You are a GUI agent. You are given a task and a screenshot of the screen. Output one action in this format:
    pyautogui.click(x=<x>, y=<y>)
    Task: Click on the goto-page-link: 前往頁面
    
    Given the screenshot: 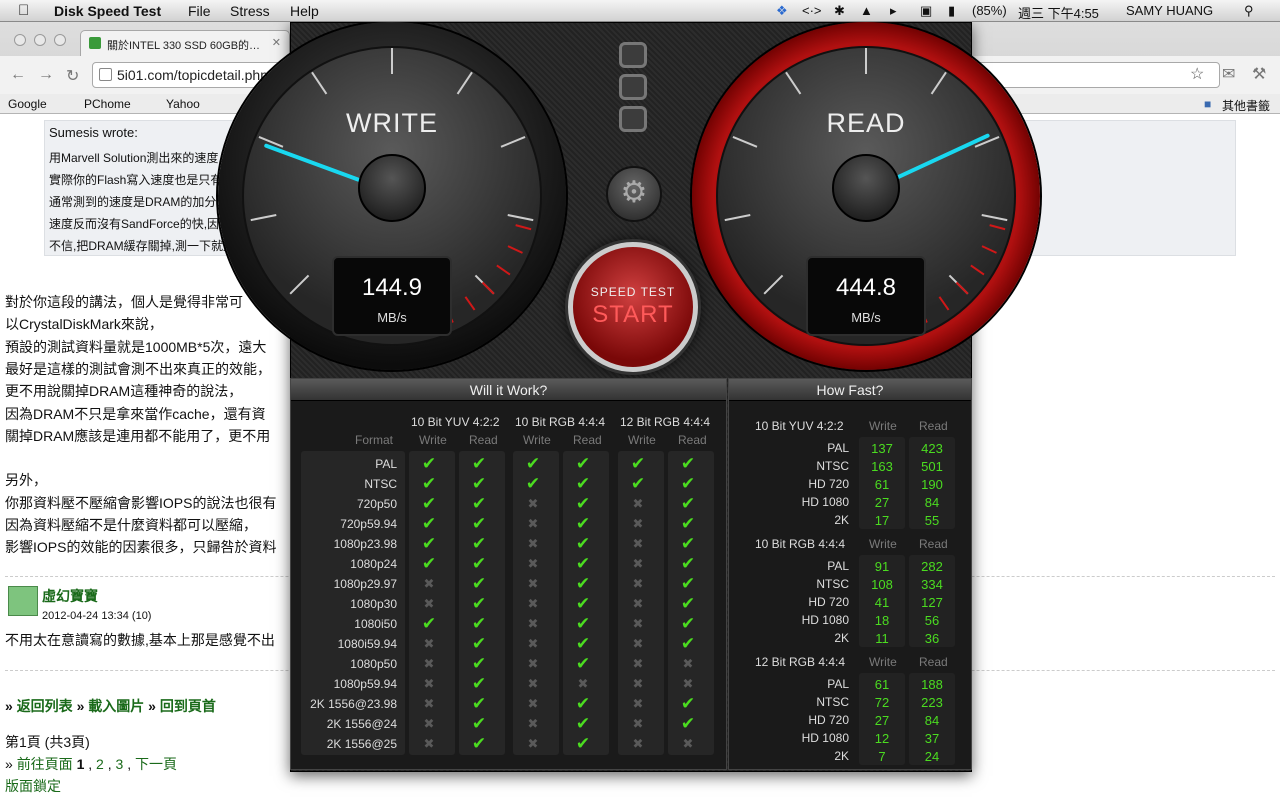 What is the action you would take?
    pyautogui.click(x=45, y=764)
    